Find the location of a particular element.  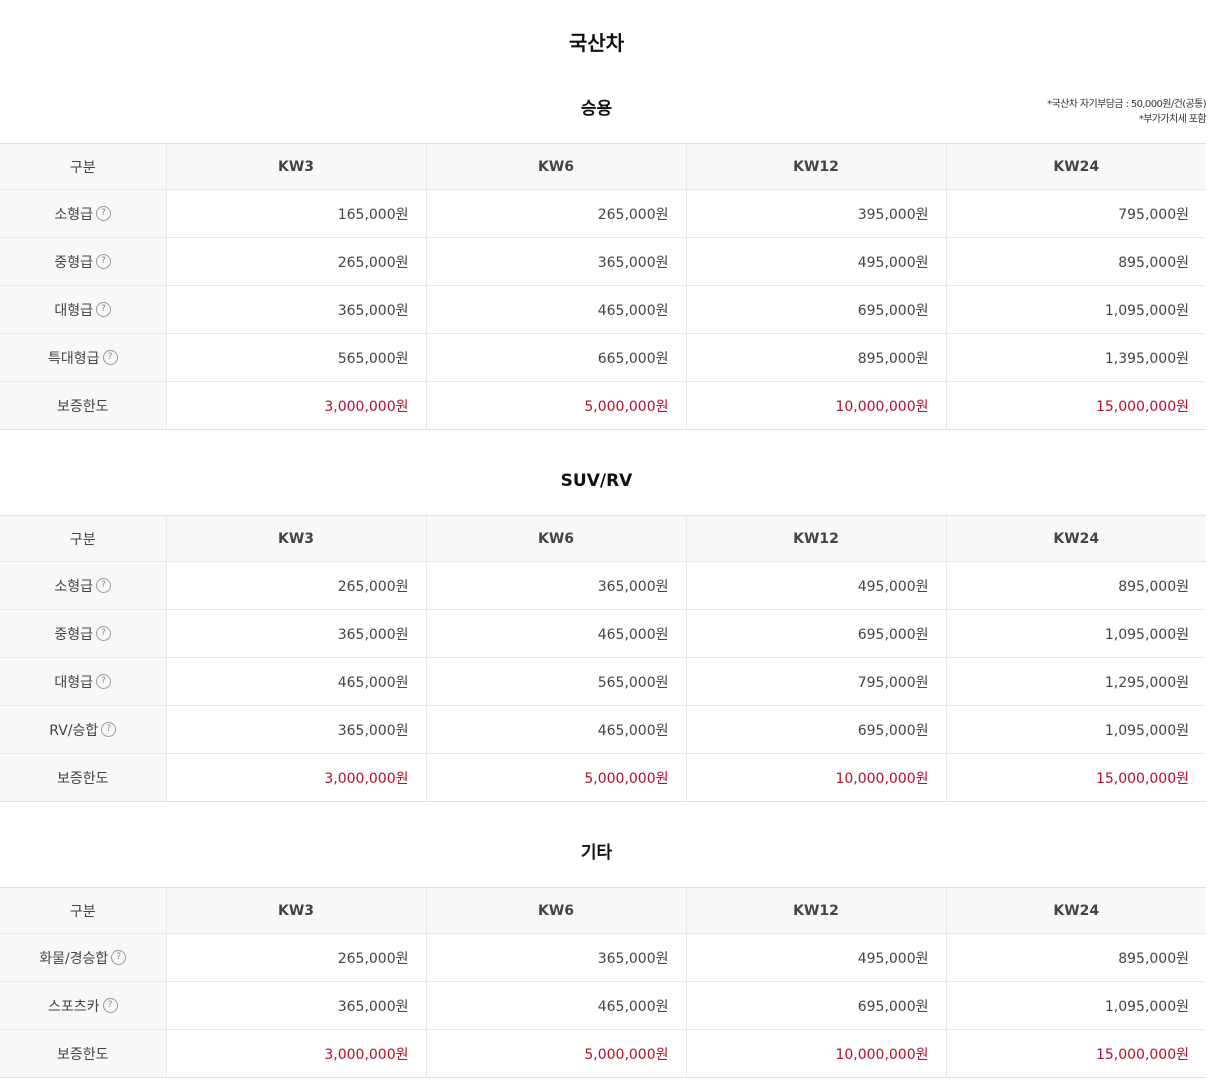

row-label-cell: 화물/경승합? is located at coordinates (83, 957).